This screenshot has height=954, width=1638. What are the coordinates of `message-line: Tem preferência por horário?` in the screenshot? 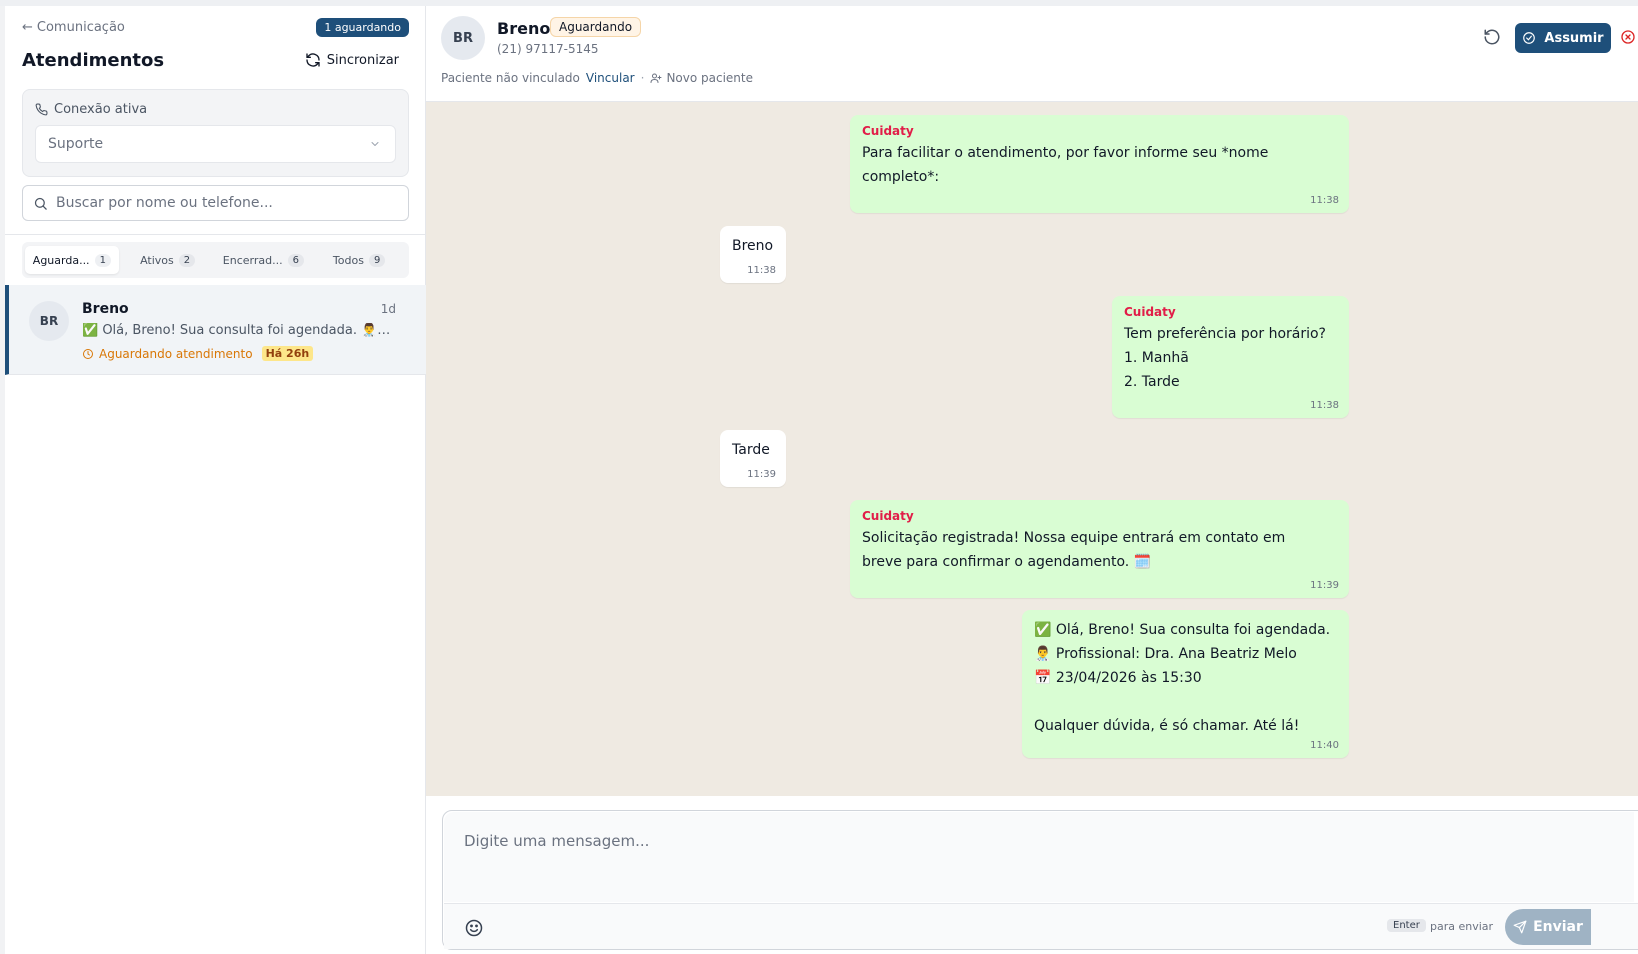 It's located at (1225, 334).